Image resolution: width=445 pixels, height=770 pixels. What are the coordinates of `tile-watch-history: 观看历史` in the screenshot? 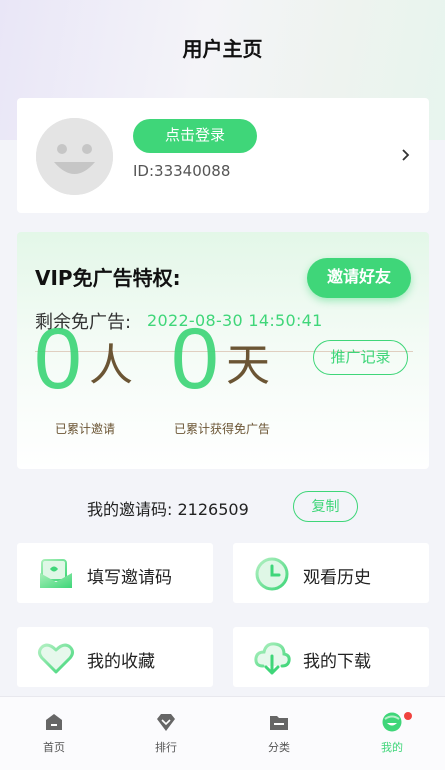 It's located at (331, 573).